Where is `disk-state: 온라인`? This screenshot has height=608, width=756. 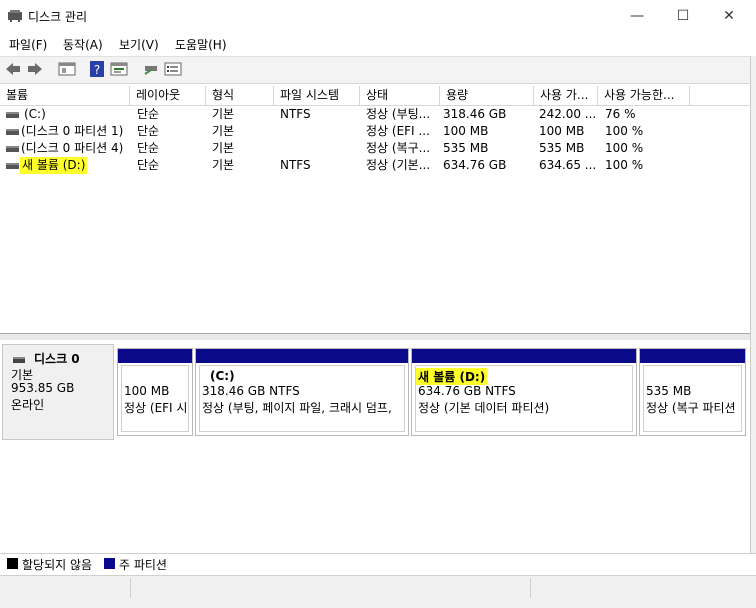
disk-state: 온라인 is located at coordinates (28, 405).